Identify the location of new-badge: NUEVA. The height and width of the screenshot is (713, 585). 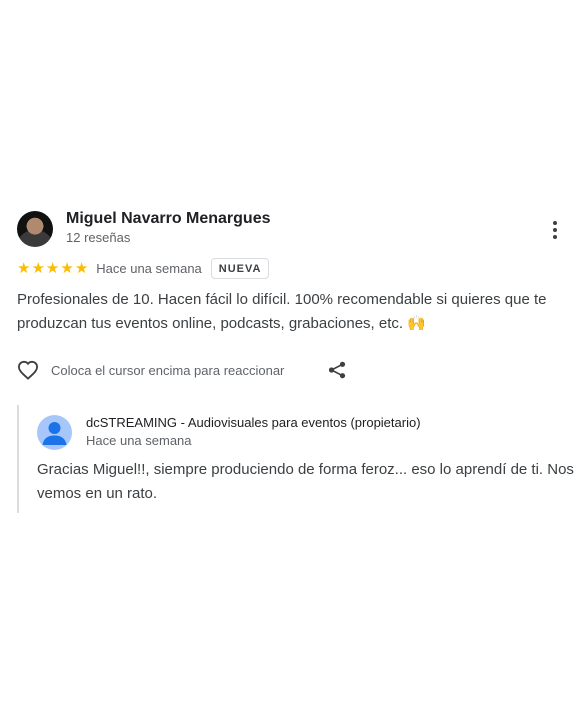
(240, 268).